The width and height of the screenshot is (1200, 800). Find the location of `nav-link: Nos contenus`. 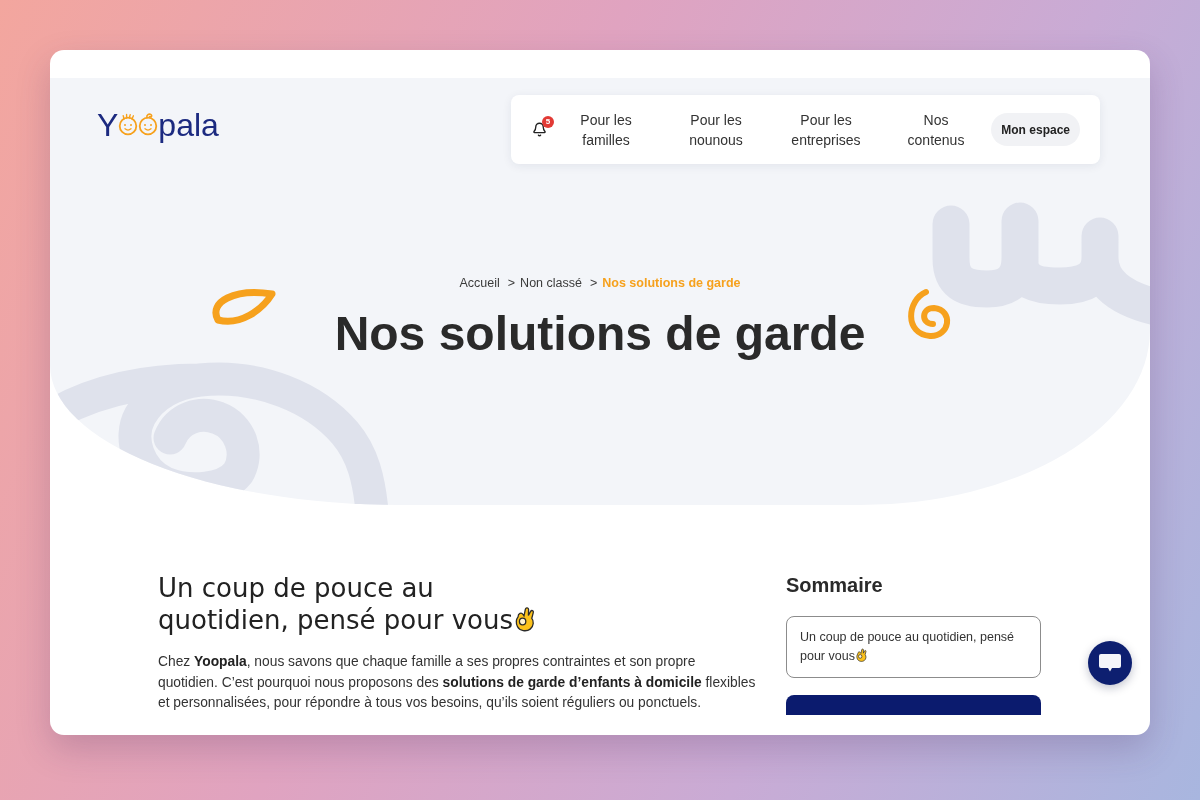

nav-link: Nos contenus is located at coordinates (936, 129).